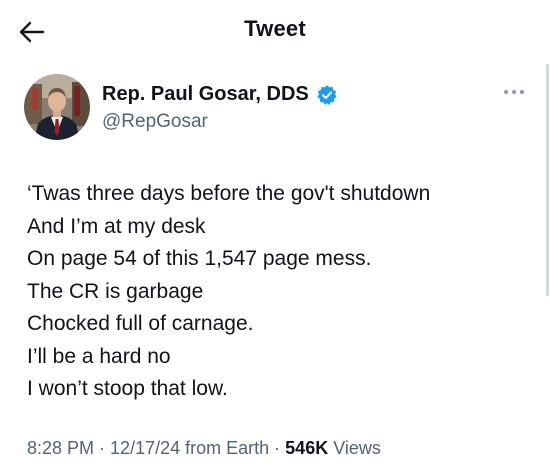  I want to click on page-title: Tweet, so click(275, 28).